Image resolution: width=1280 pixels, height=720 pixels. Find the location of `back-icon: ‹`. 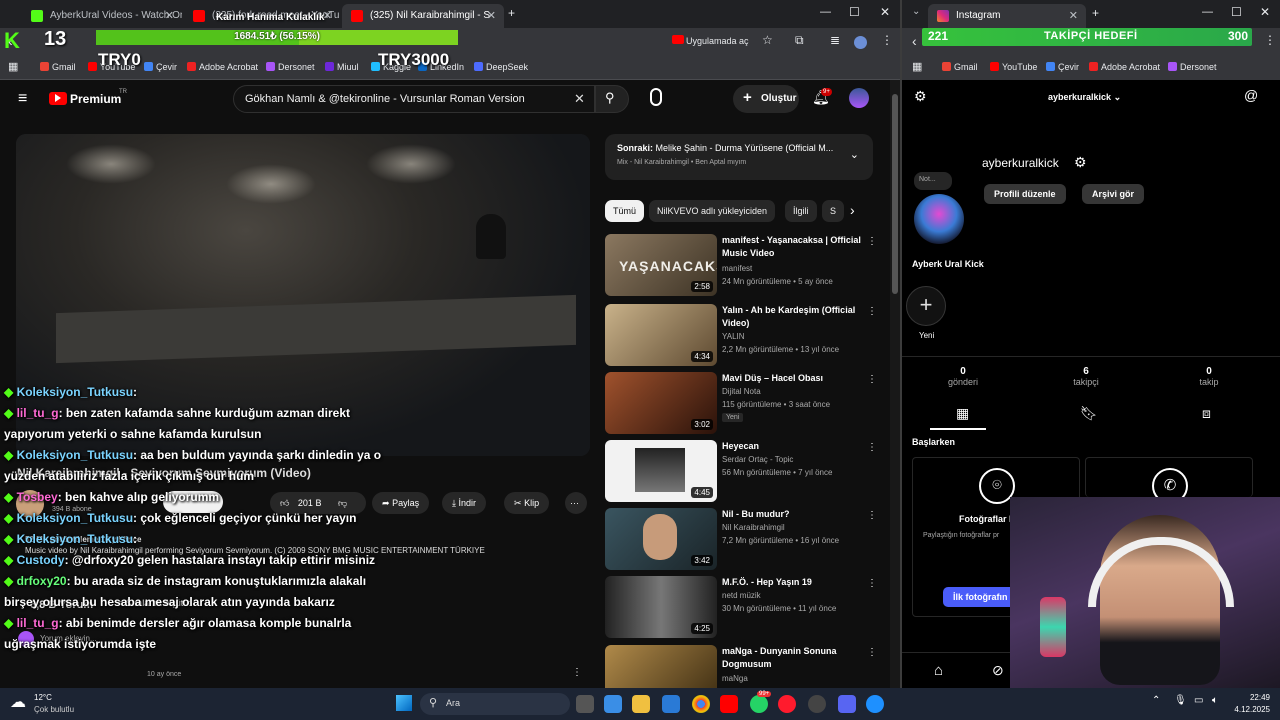

back-icon: ‹ is located at coordinates (914, 41).